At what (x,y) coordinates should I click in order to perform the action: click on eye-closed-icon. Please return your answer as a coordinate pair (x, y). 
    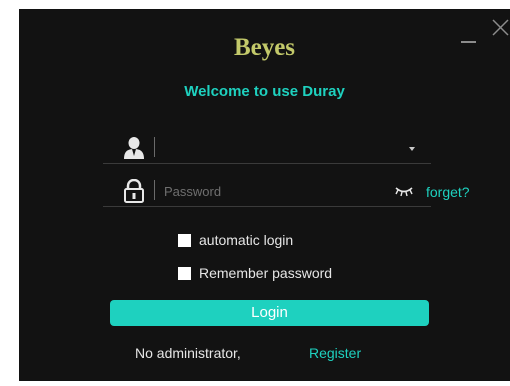
    Looking at the image, I should click on (404, 190).